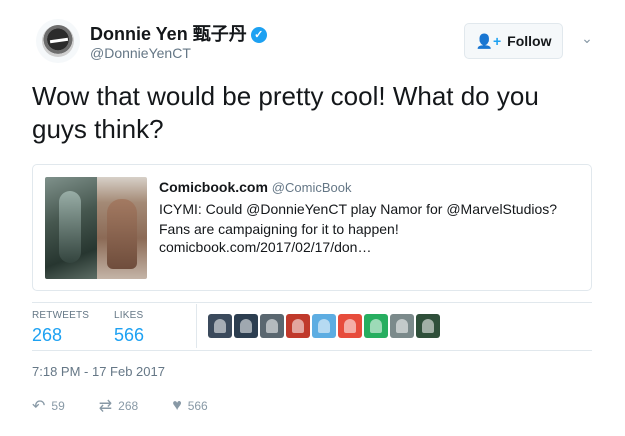  What do you see at coordinates (197, 406) in the screenshot?
I see `like-count: 566` at bounding box center [197, 406].